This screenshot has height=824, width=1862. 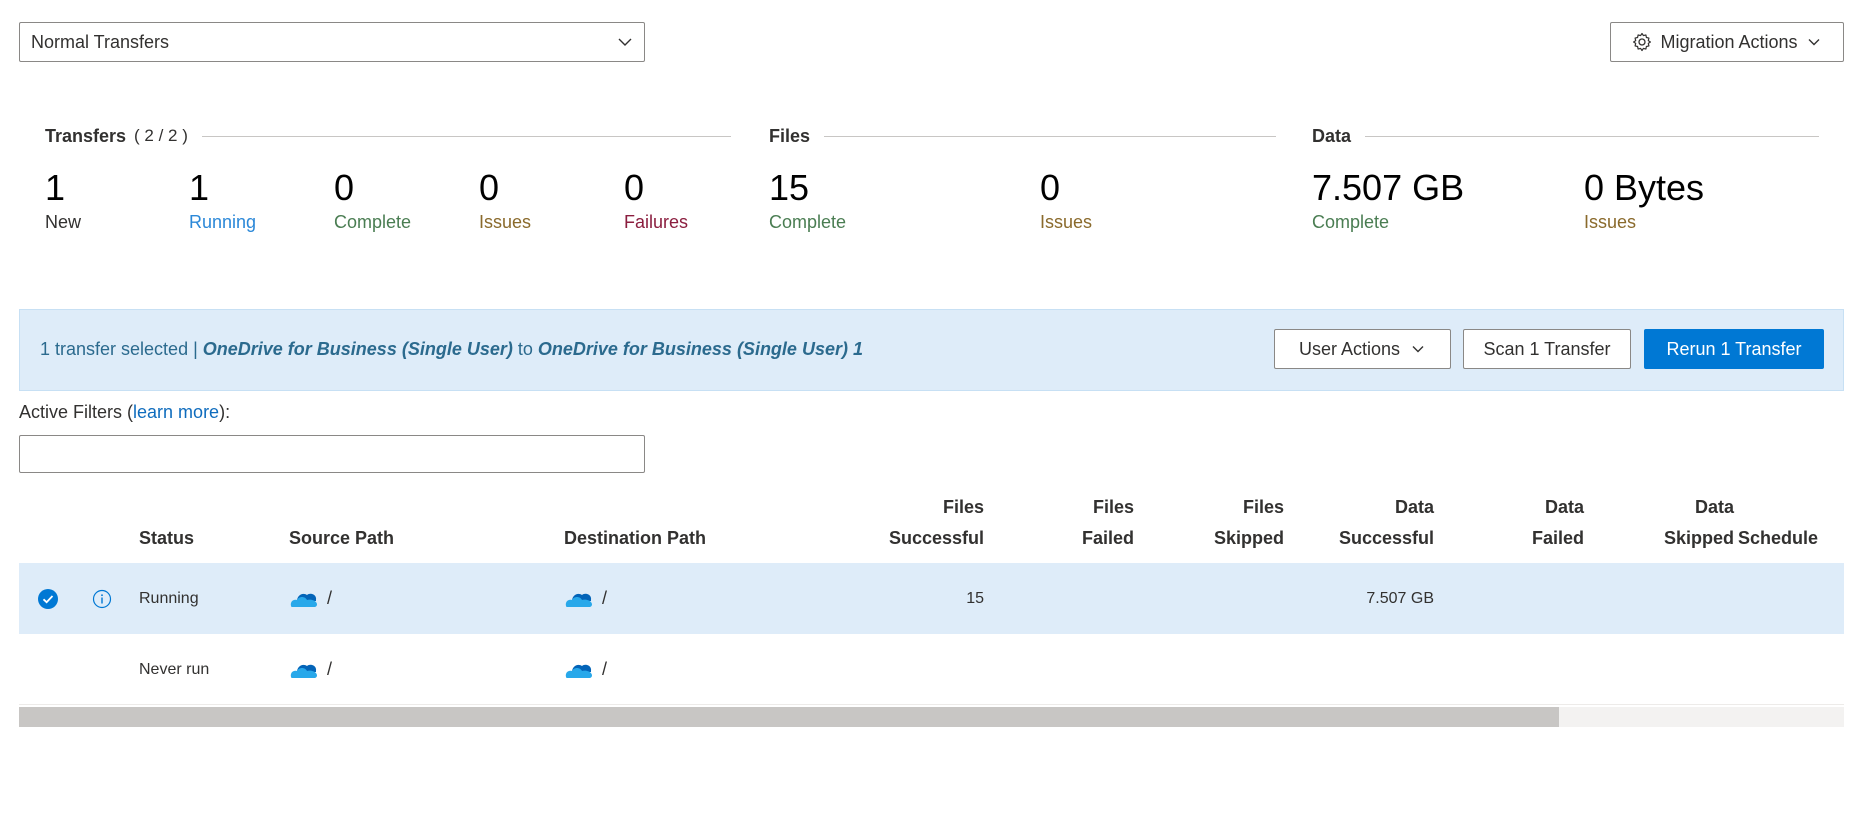 I want to click on user-actions-label: User Actions, so click(x=1349, y=348).